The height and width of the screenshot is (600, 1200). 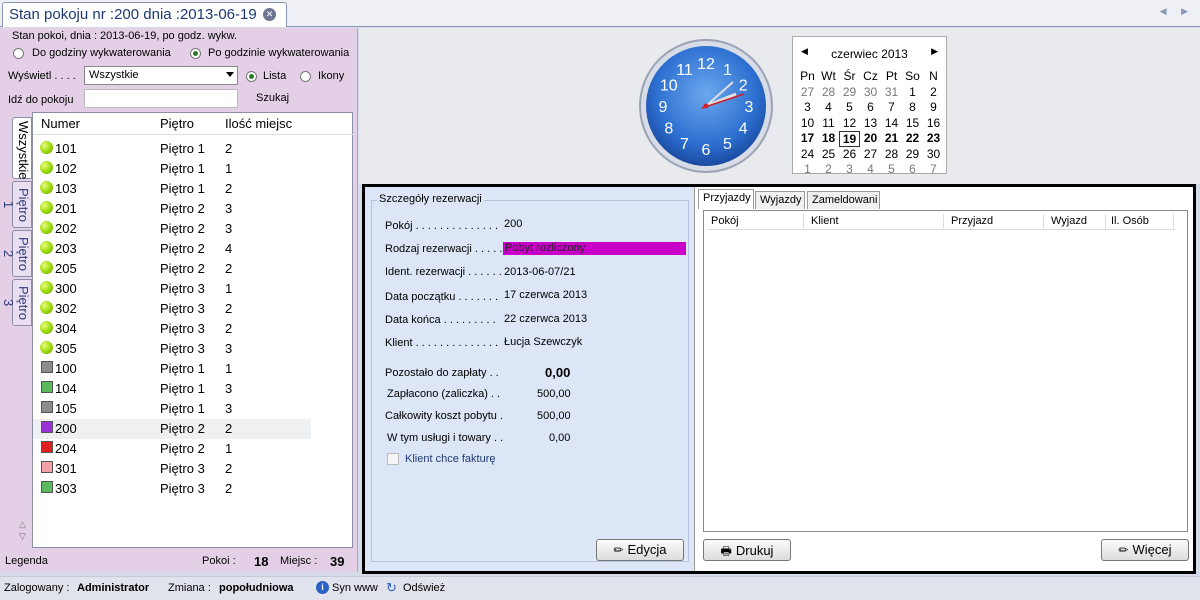 What do you see at coordinates (172, 449) in the screenshot?
I see `table-row: 204 Piętro 2 1` at bounding box center [172, 449].